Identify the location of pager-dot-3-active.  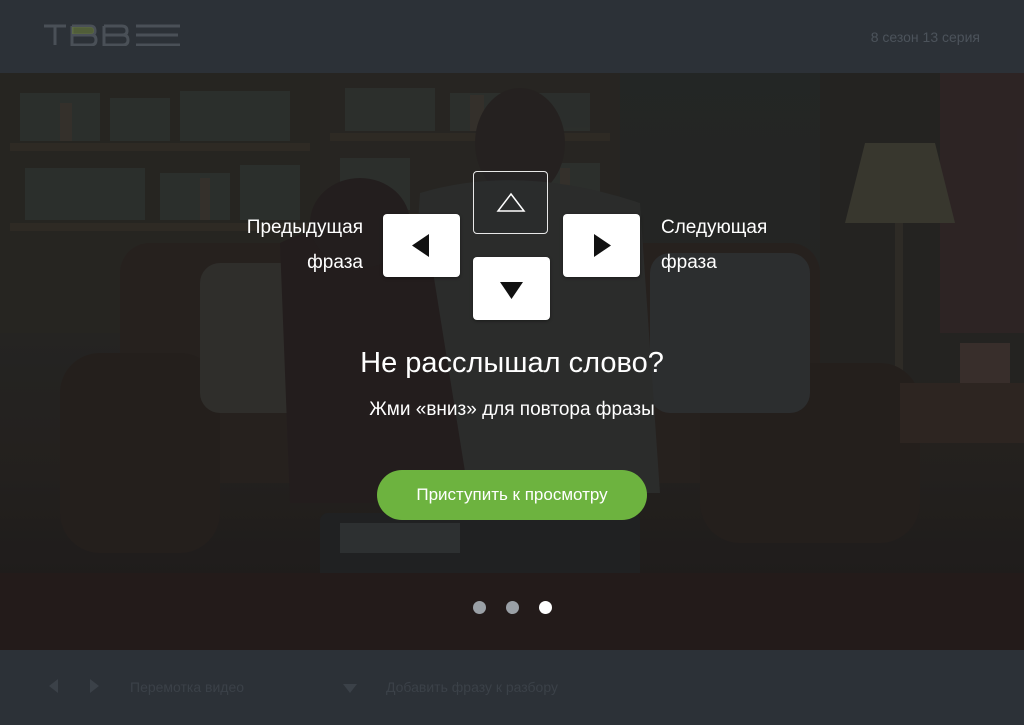
(545, 607).